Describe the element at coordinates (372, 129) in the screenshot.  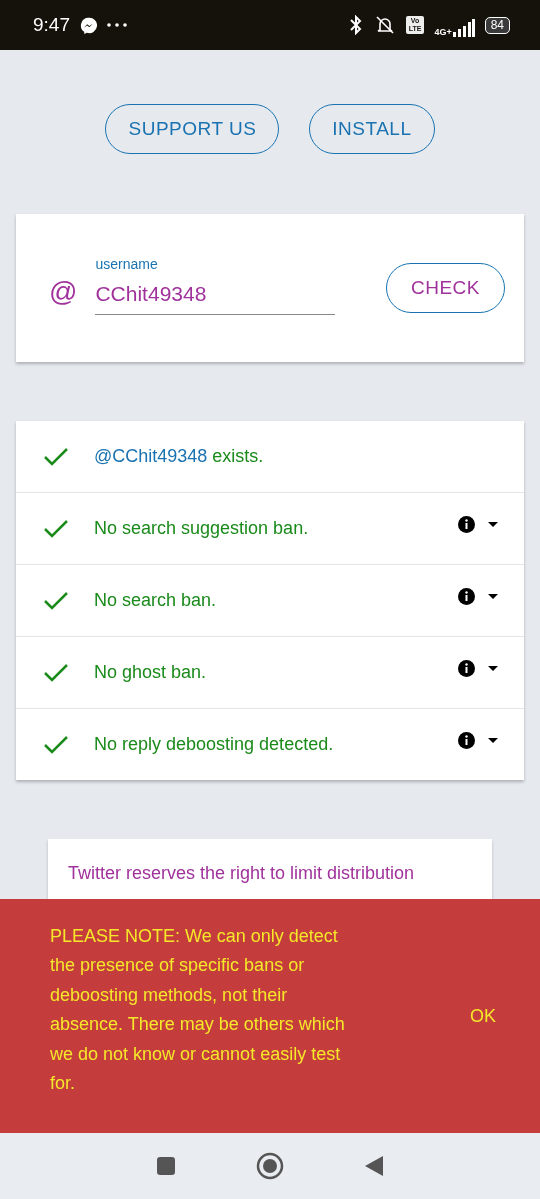
I see `pill-button: INSTALL` at that location.